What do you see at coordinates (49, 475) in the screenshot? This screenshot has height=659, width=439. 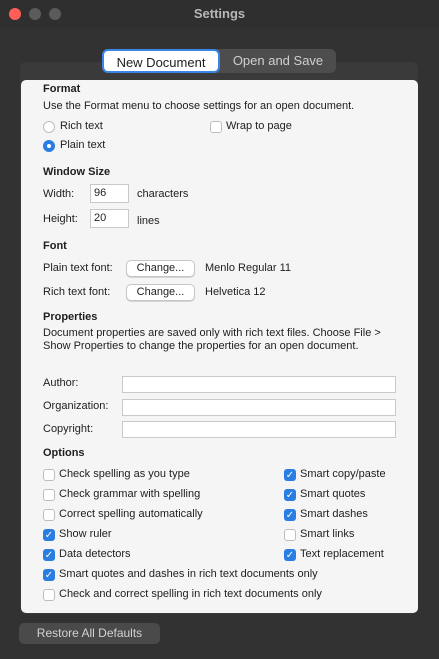 I see `check-spelling-checkbox` at bounding box center [49, 475].